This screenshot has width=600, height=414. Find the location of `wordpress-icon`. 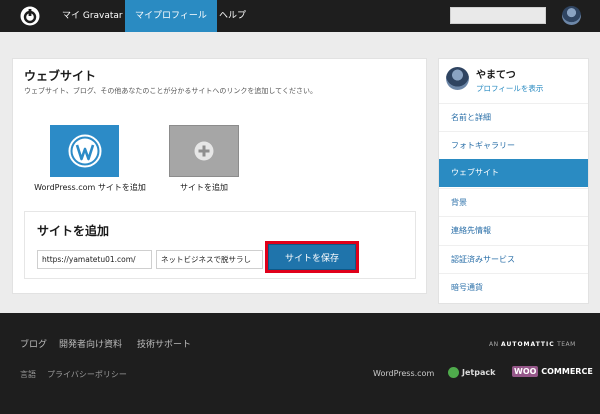

wordpress-icon is located at coordinates (84, 151).